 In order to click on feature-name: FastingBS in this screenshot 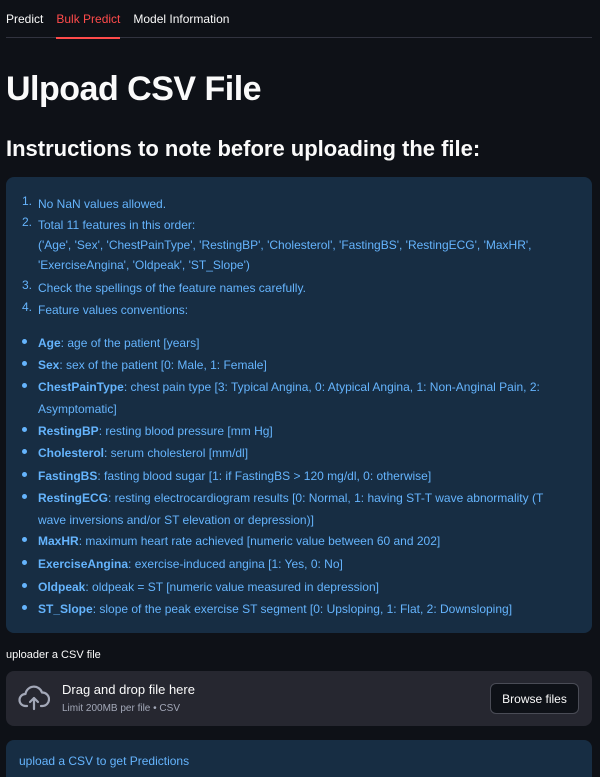, I will do `click(68, 476)`.